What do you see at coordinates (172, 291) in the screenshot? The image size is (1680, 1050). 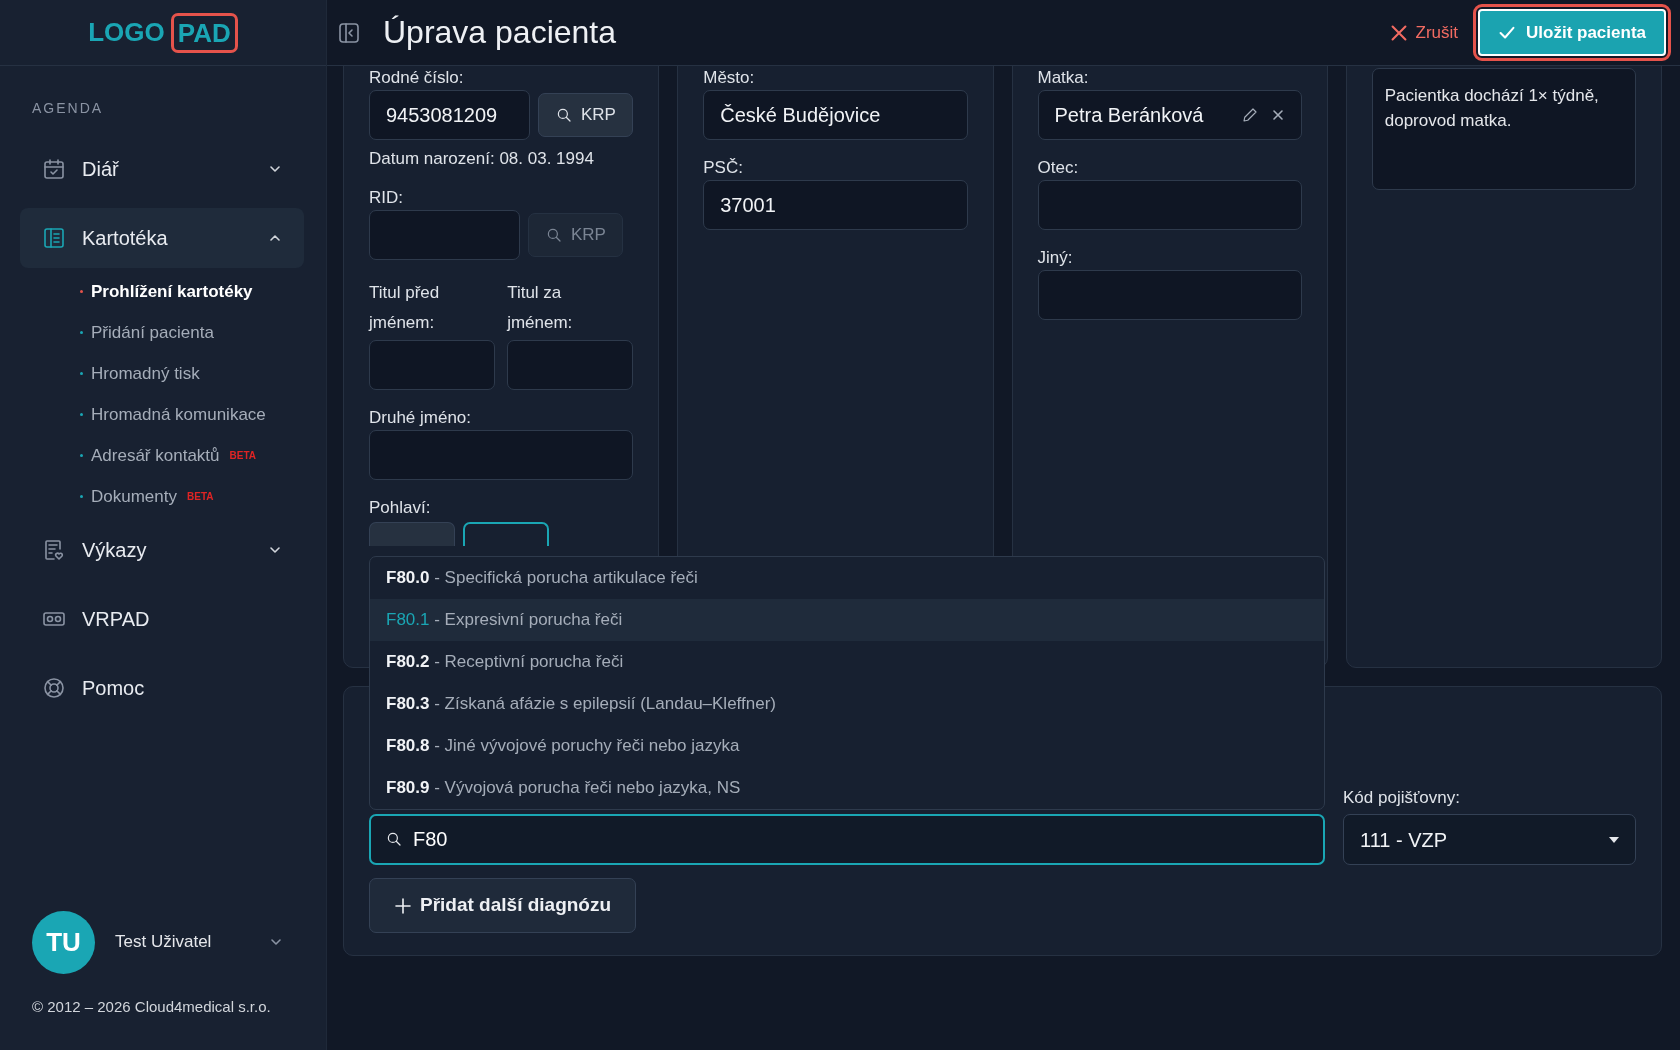 I see `submenu-item: Prohlížení kartotéky` at bounding box center [172, 291].